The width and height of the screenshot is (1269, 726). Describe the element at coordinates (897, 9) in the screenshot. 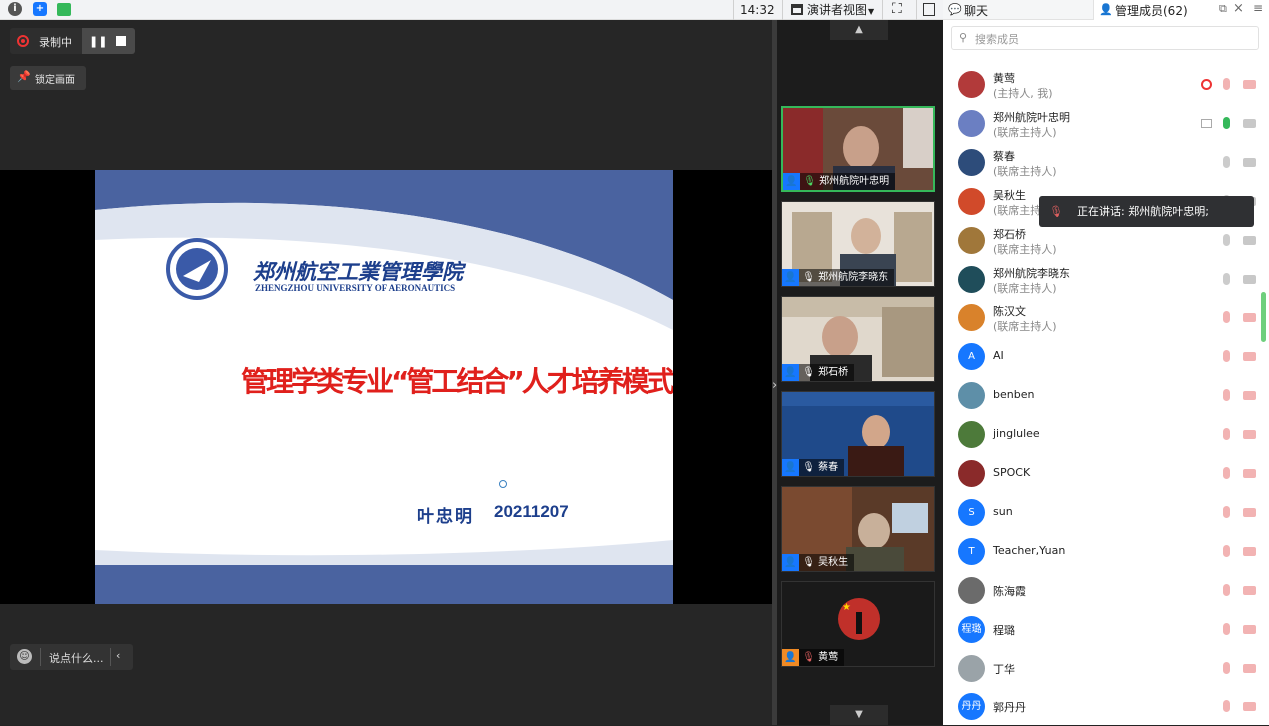

I see `fullscreen-icon: ⛶` at that location.